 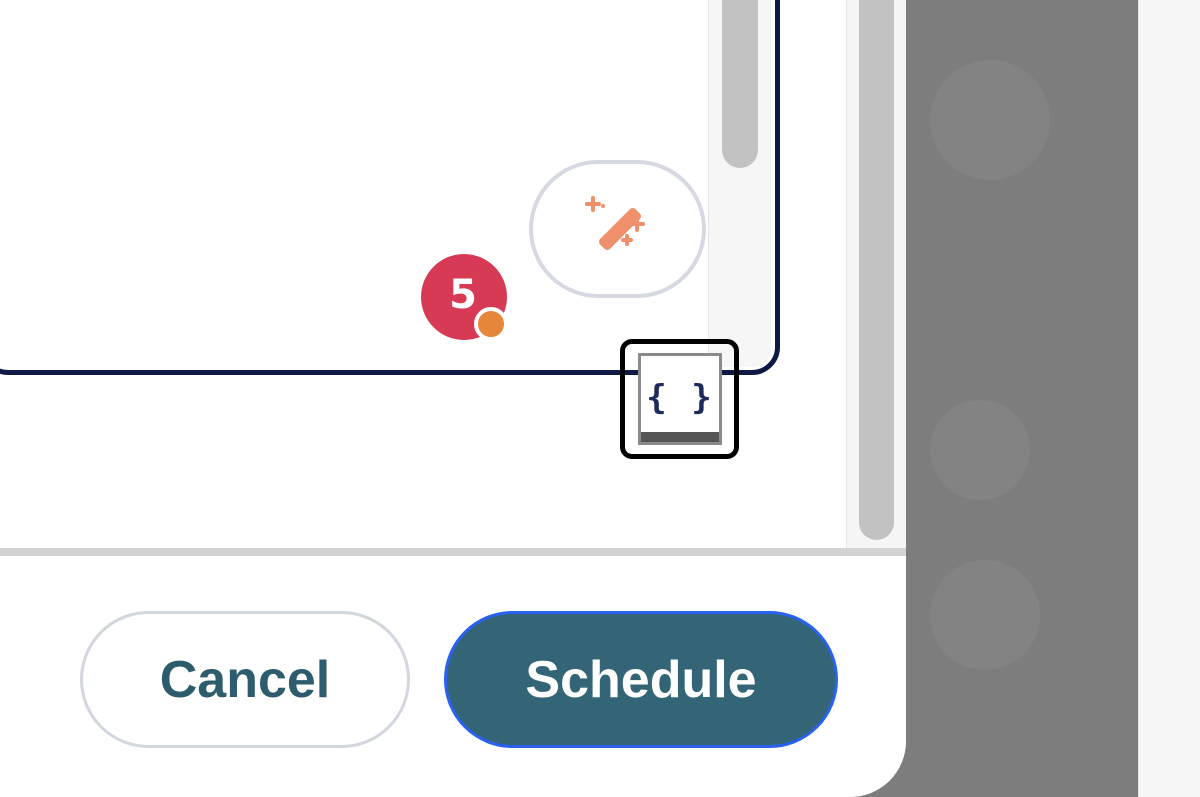 I want to click on presence-status-dot, so click(x=491, y=324).